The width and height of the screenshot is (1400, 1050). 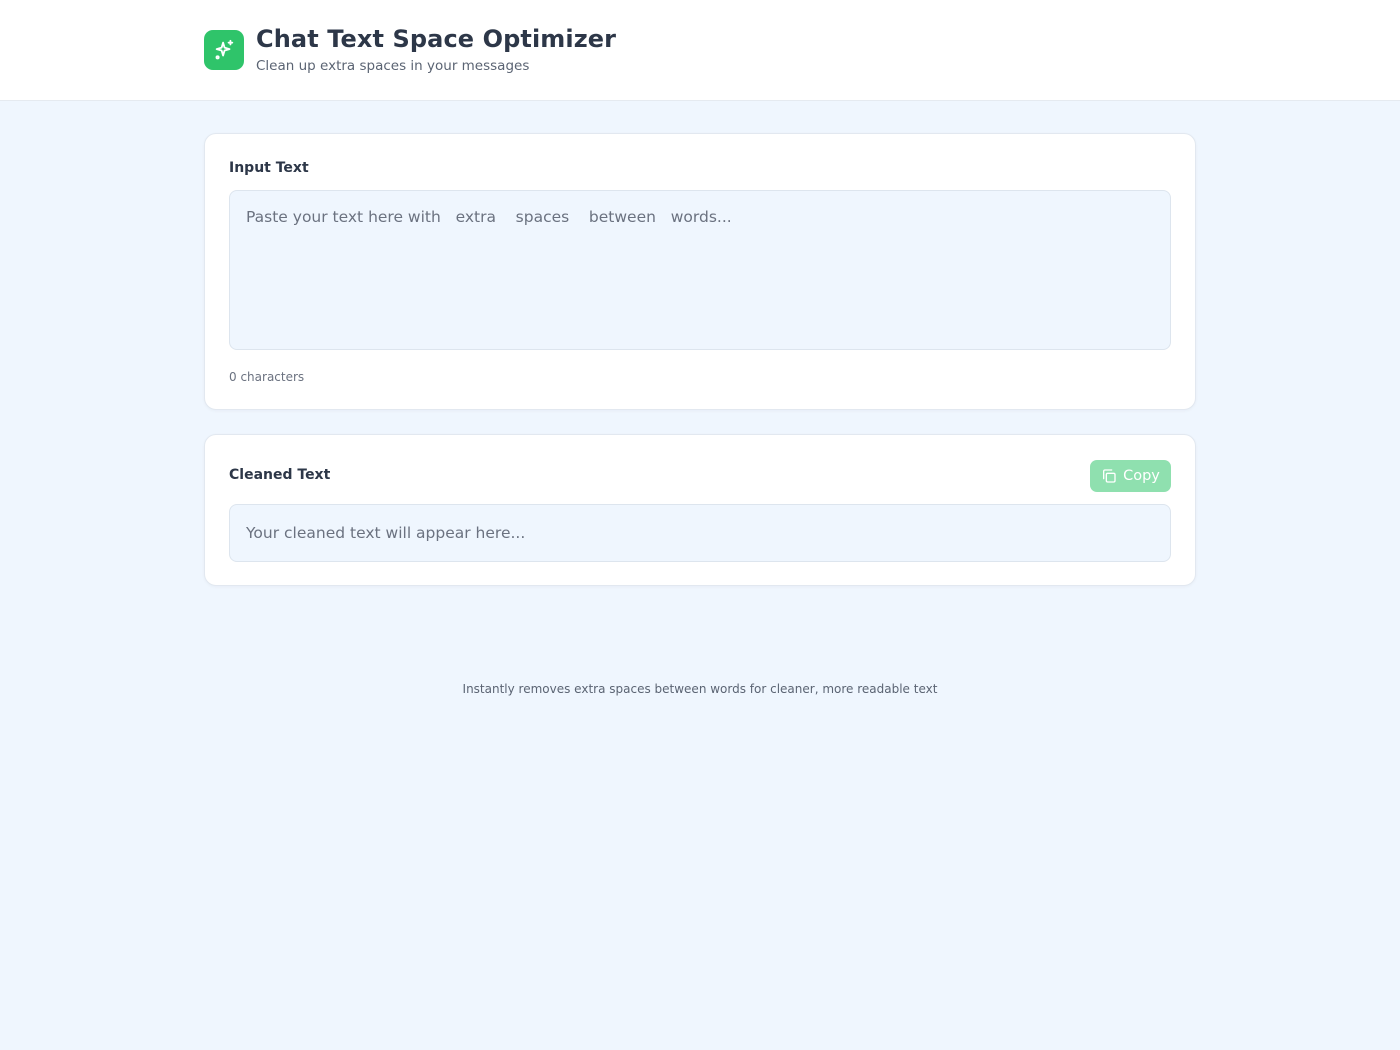 What do you see at coordinates (436, 39) in the screenshot?
I see `app-title: Chat Text Space Optimizer` at bounding box center [436, 39].